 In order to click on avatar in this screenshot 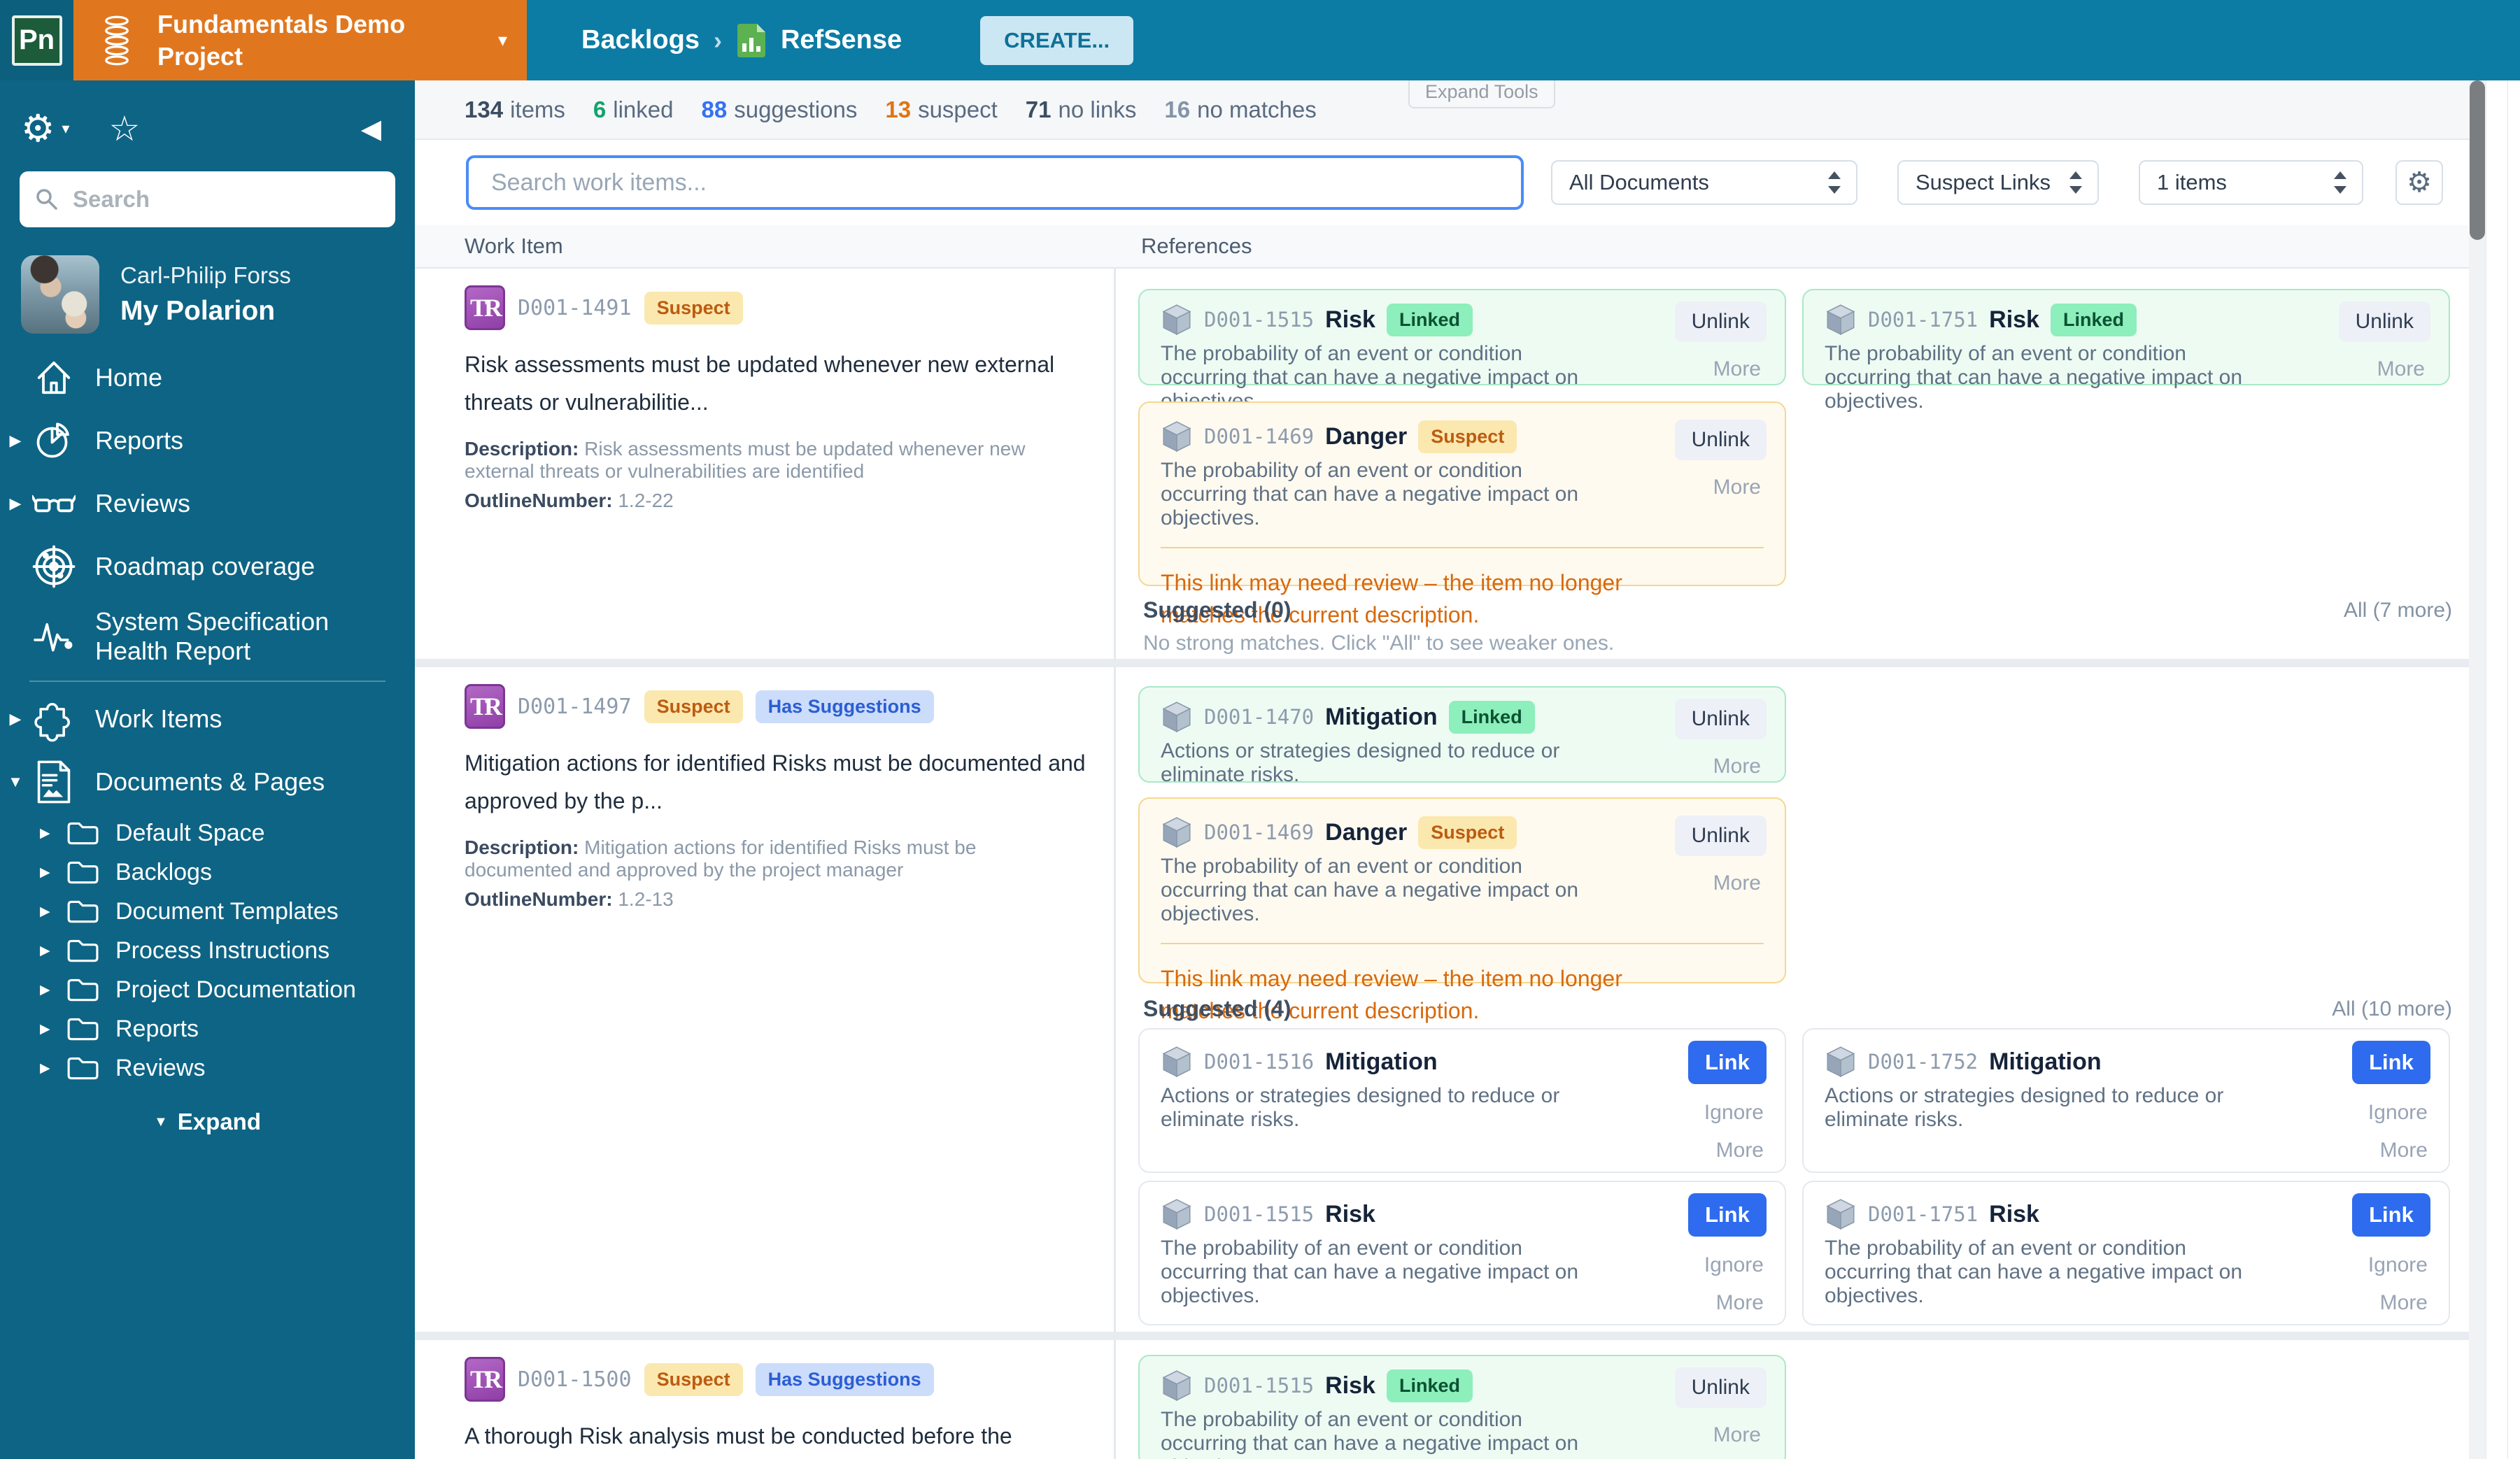, I will do `click(60, 294)`.